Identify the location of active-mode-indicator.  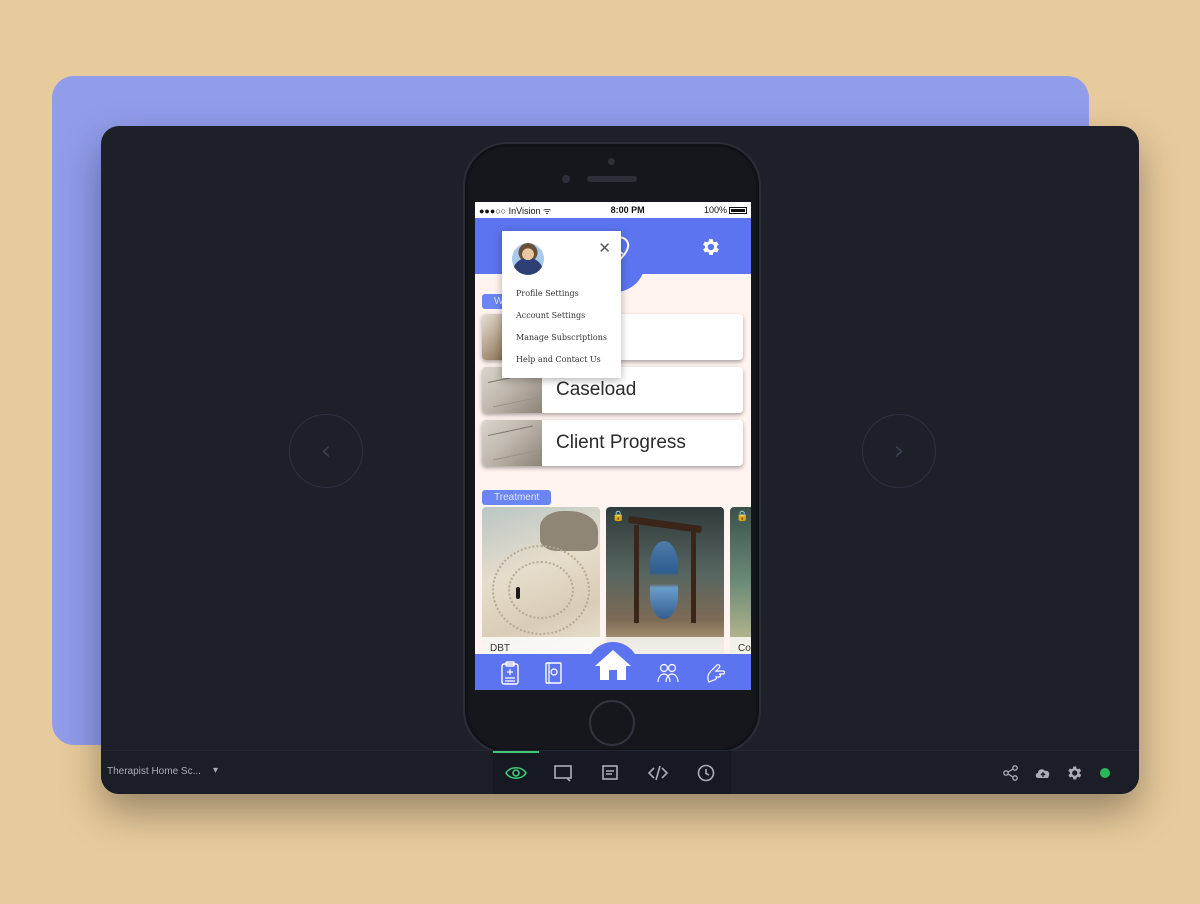
(516, 752).